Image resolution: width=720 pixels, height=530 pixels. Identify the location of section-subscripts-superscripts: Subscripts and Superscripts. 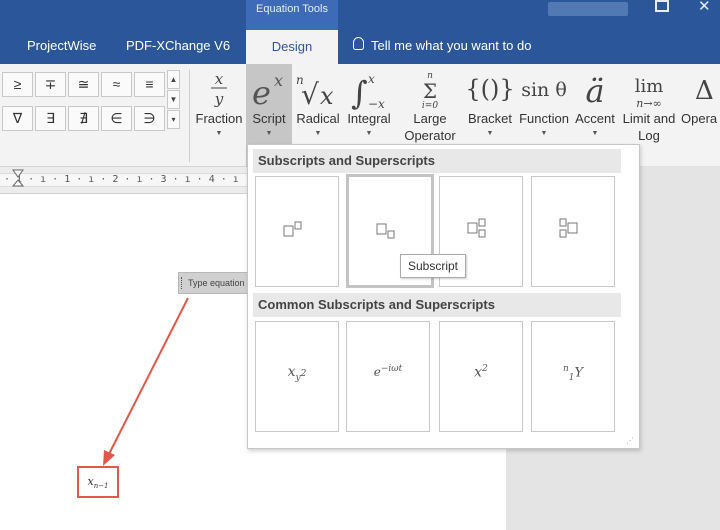
(437, 161).